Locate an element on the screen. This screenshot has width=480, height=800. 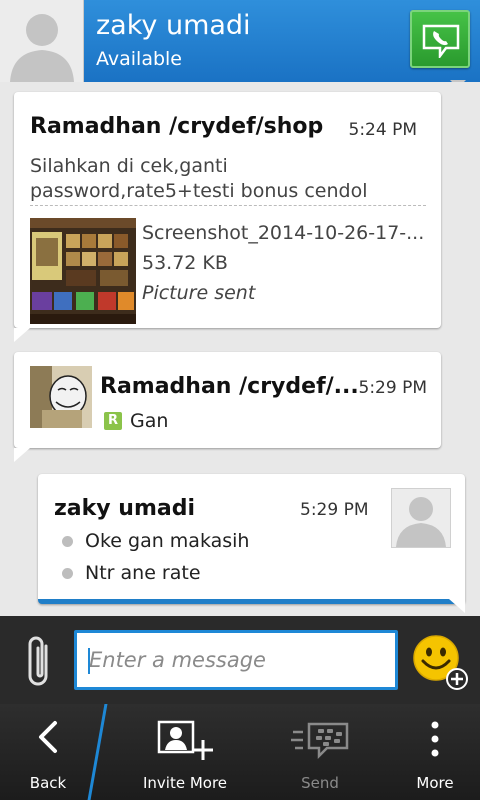
message-input is located at coordinates (236, 660).